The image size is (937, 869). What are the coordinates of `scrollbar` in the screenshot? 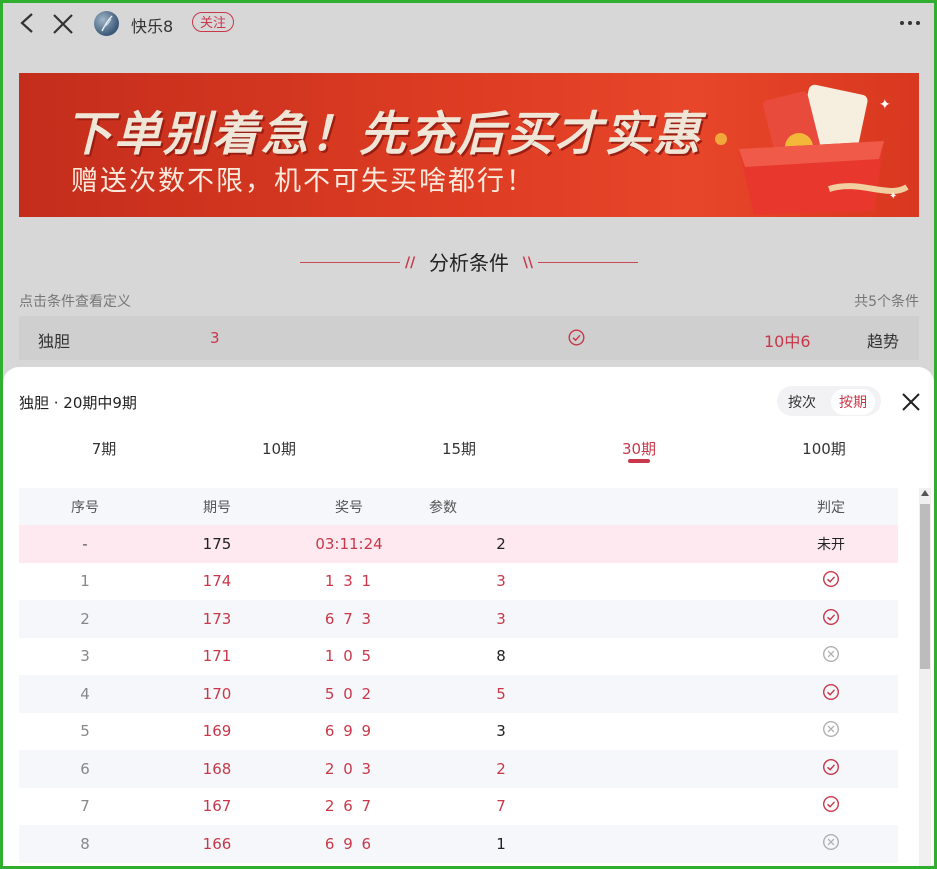 It's located at (925, 677).